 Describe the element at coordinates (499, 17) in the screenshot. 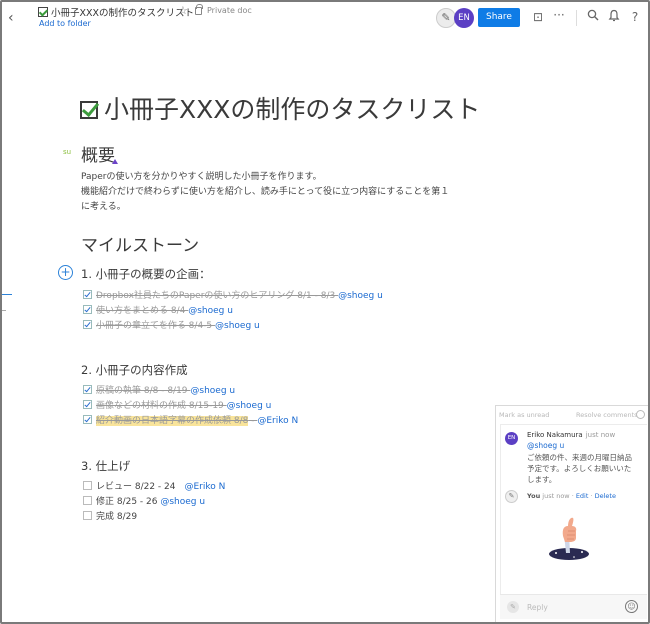

I see `share-button: Share` at that location.